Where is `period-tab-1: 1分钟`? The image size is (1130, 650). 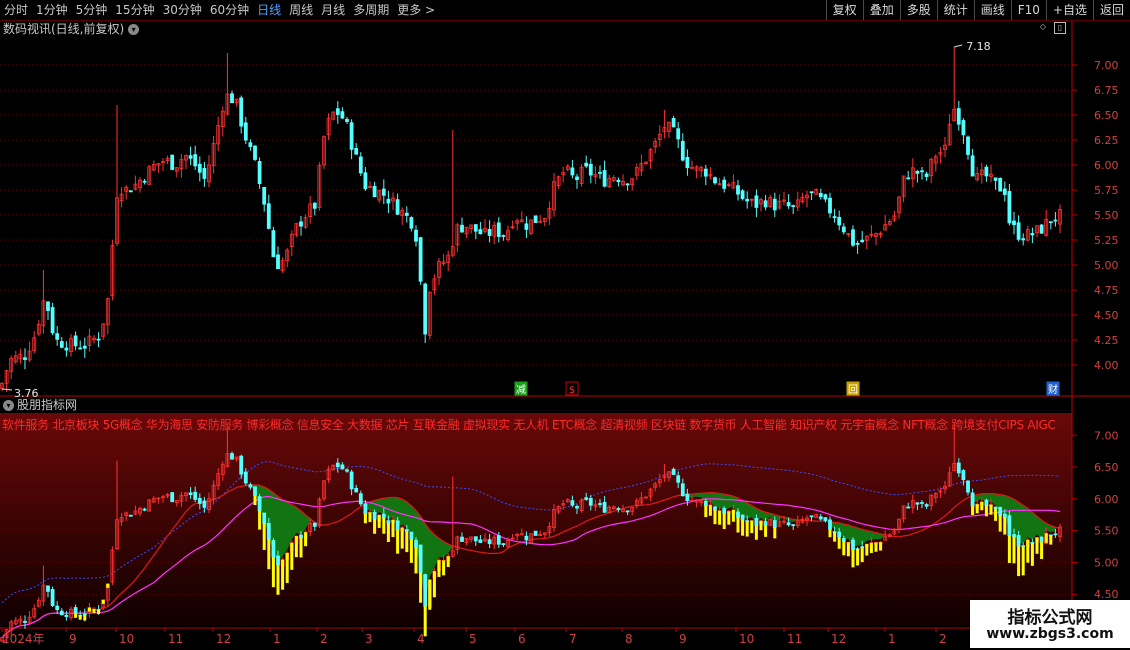 period-tab-1: 1分钟 is located at coordinates (52, 10).